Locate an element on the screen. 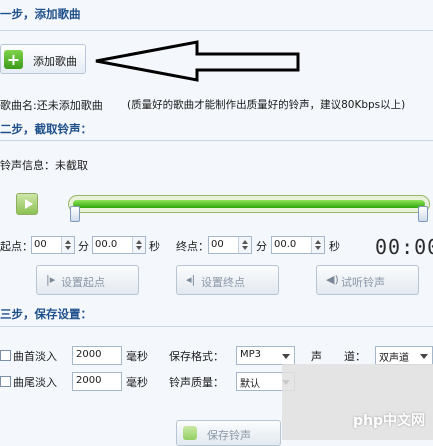 The width and height of the screenshot is (433, 446). fade-in-input: 2000 is located at coordinates (97, 355).